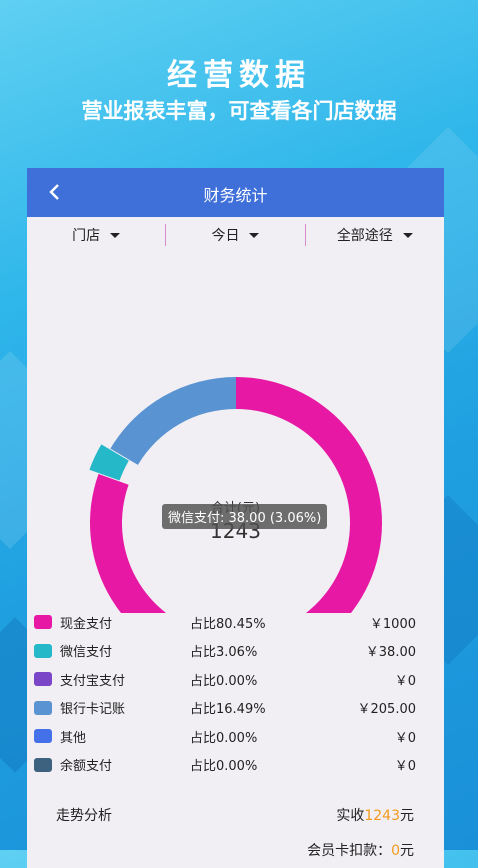 The width and height of the screenshot is (478, 868). What do you see at coordinates (86, 767) in the screenshot?
I see `legend-name: 余额支付` at bounding box center [86, 767].